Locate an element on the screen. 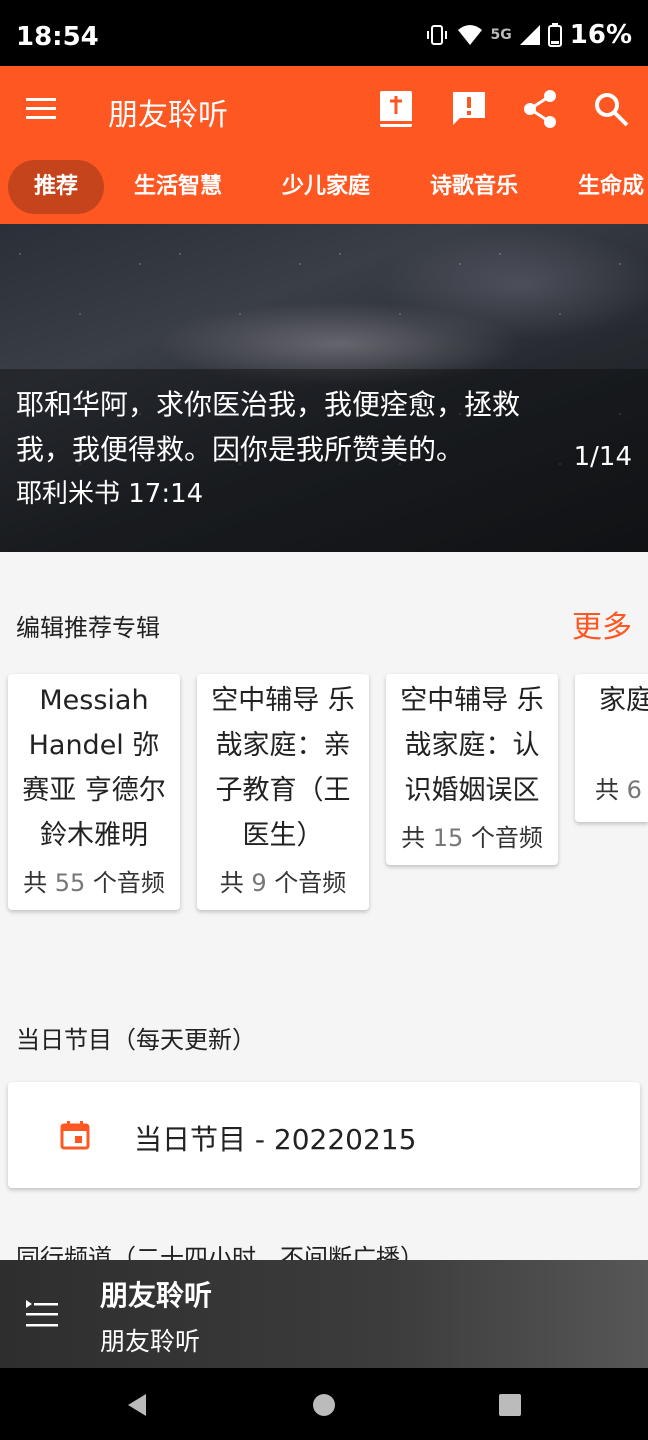  album-count: 共 9 个音频 is located at coordinates (283, 883).